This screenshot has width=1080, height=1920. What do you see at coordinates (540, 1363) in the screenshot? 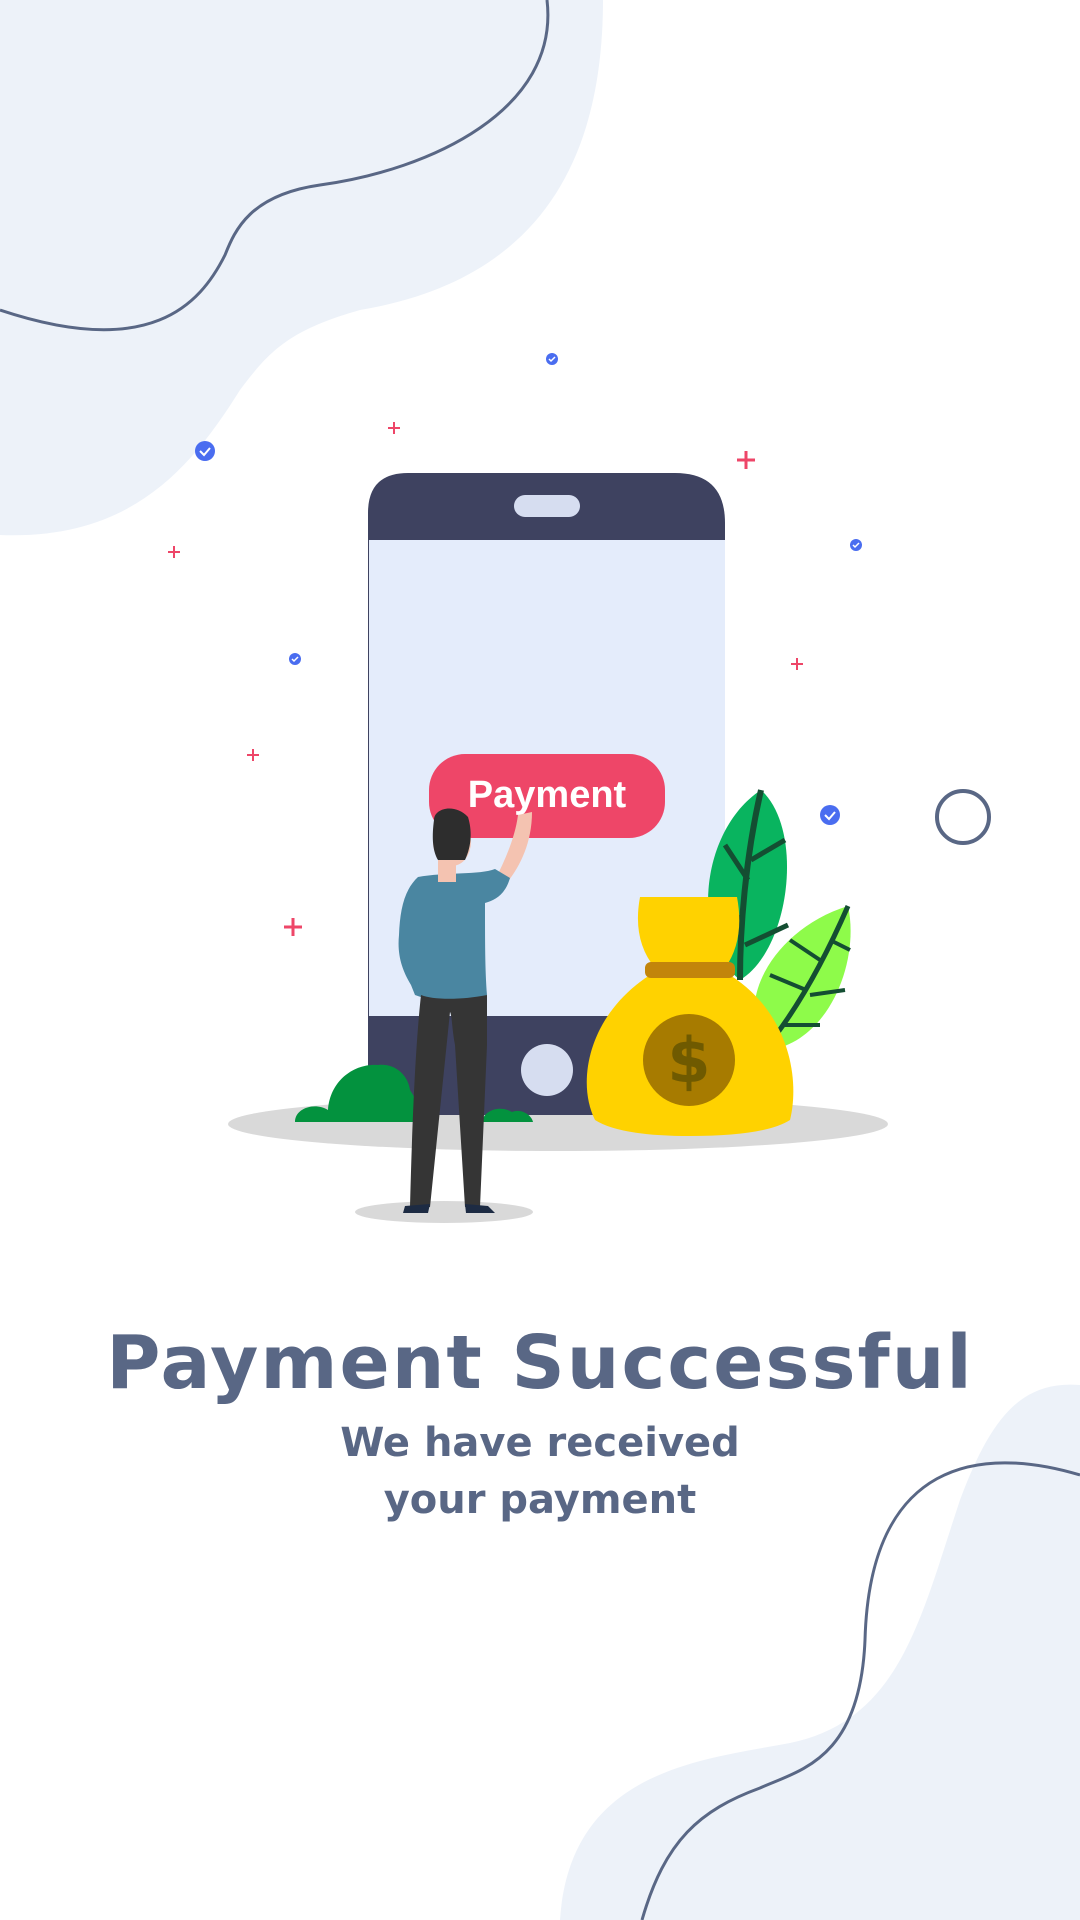
I see `page-title: Payment Successful` at bounding box center [540, 1363].